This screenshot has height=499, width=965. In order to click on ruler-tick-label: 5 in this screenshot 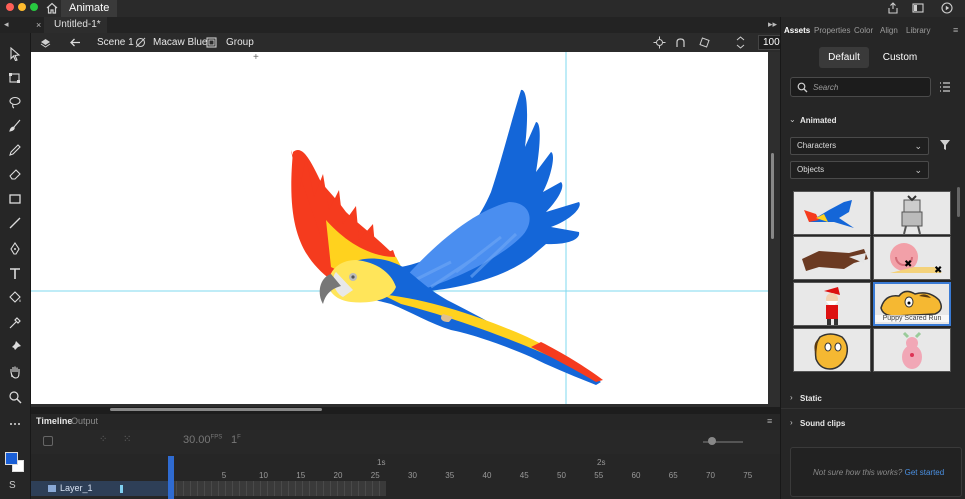, I will do `click(224, 475)`.